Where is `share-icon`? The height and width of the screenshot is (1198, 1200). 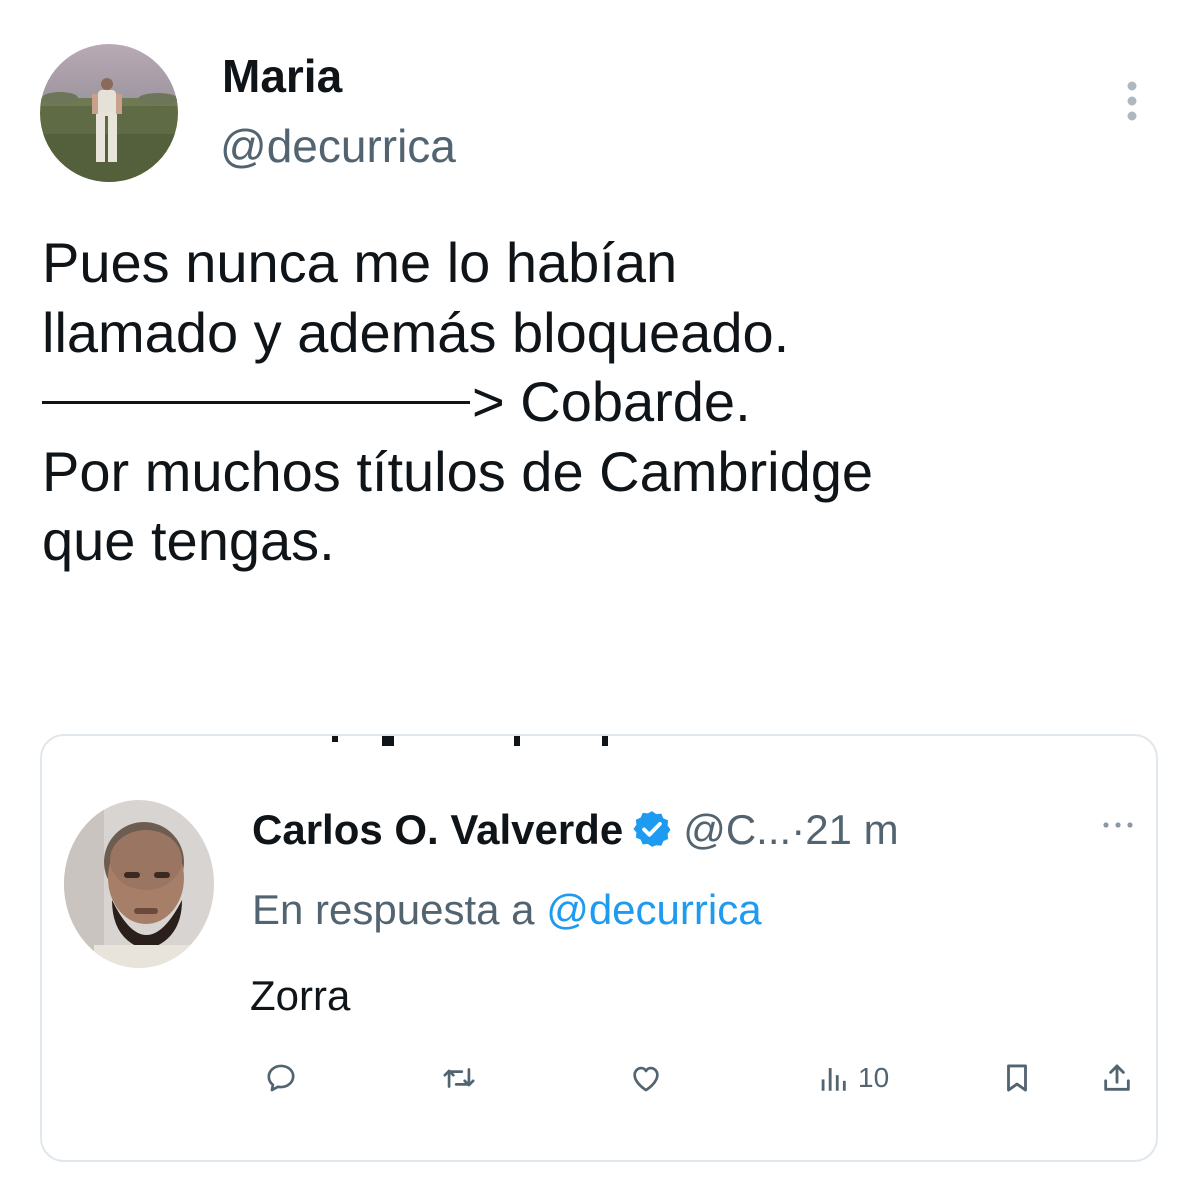 share-icon is located at coordinates (1117, 1078).